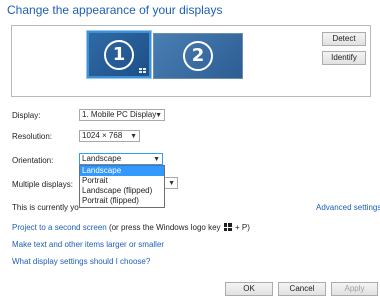 The width and height of the screenshot is (380, 301). I want to click on page-title: Change the appearance of your displays, so click(115, 10).